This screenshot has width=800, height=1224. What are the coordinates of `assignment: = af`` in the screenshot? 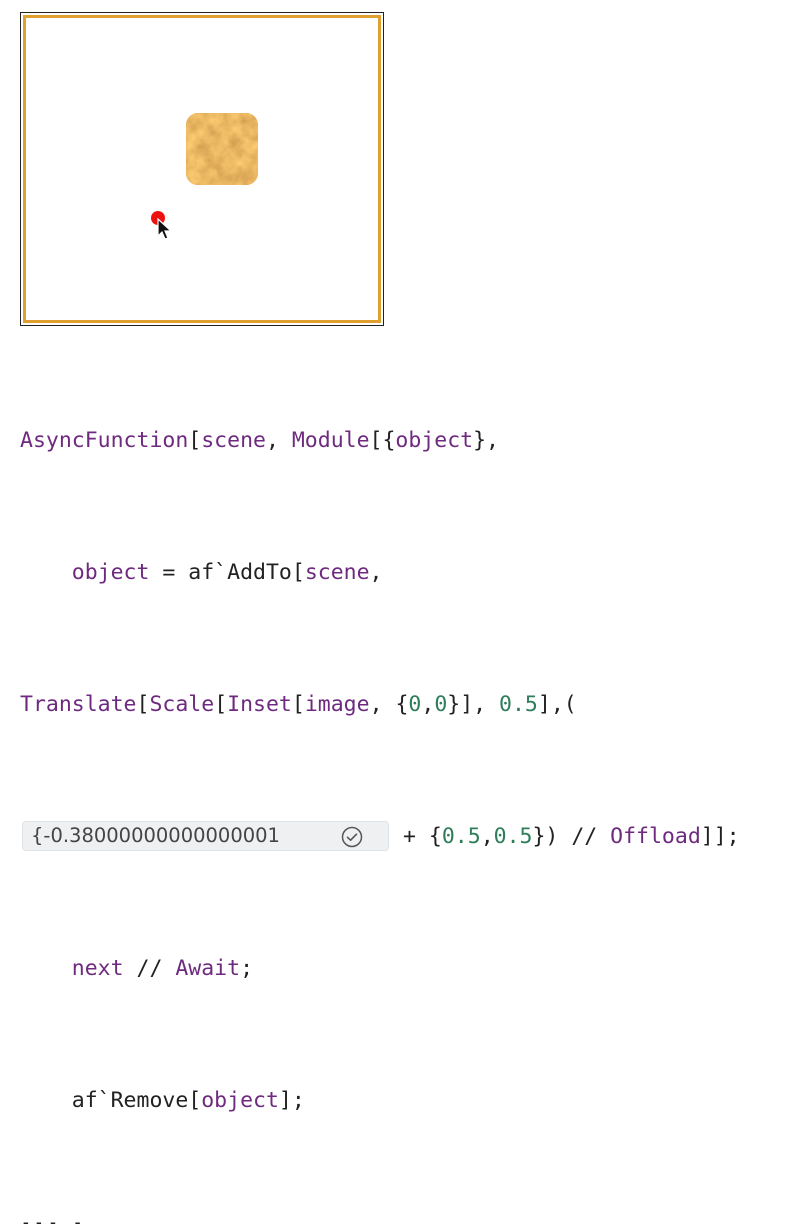 It's located at (188, 572).